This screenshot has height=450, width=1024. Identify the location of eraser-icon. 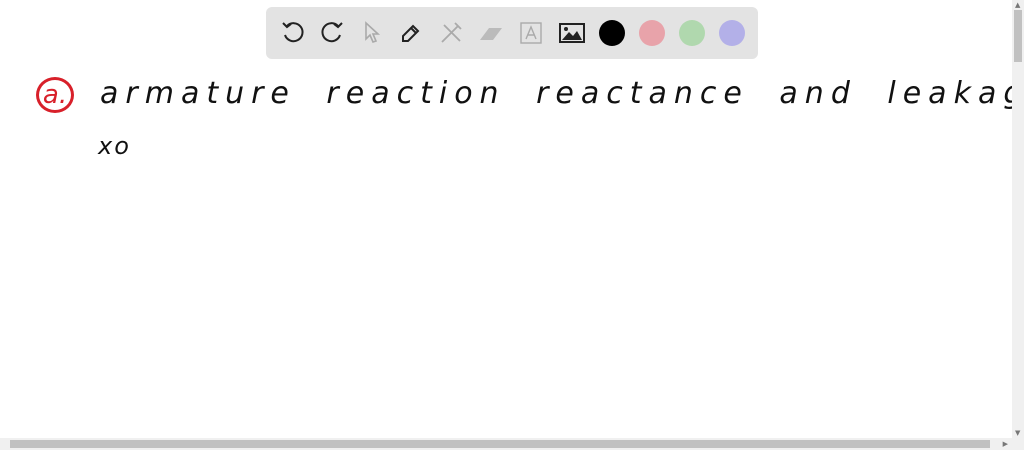
(491, 33).